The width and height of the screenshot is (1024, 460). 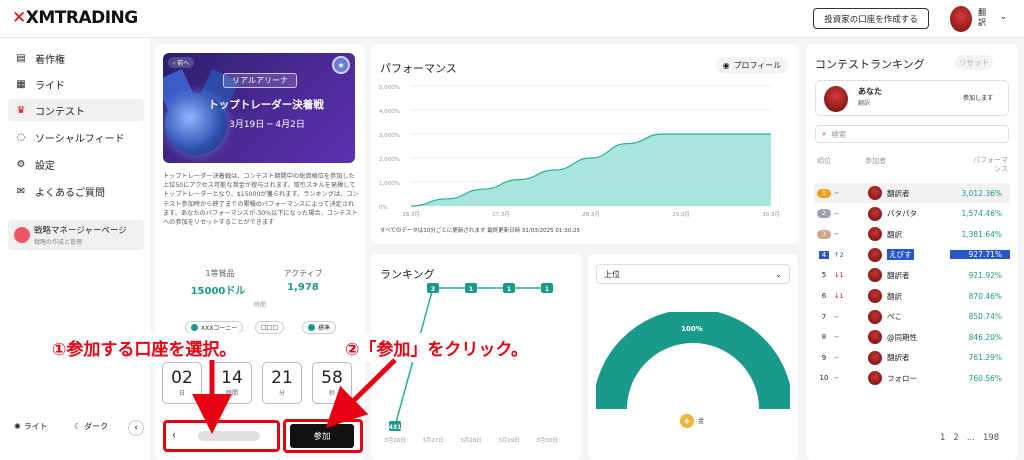 What do you see at coordinates (80, 231) in the screenshot?
I see `manager-title: 戦略マネージャーページ` at bounding box center [80, 231].